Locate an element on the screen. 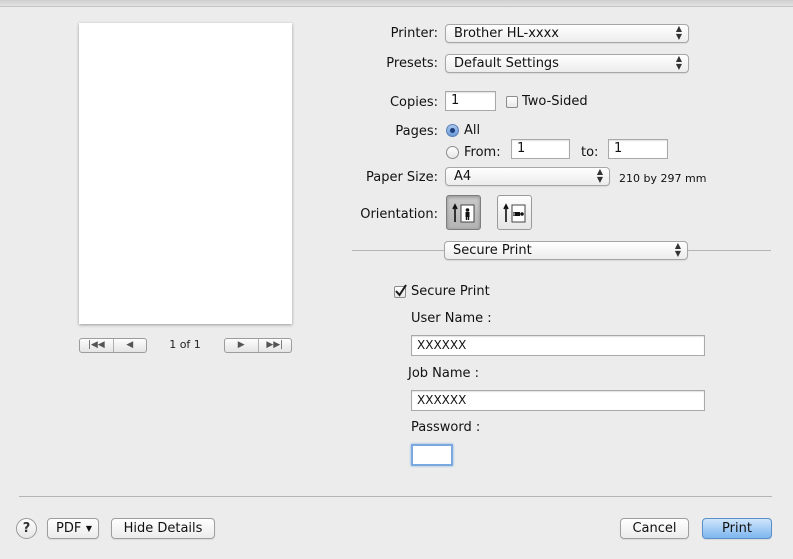 The image size is (793, 559). section-popup: Secure Print ▲ ▼ is located at coordinates (566, 250).